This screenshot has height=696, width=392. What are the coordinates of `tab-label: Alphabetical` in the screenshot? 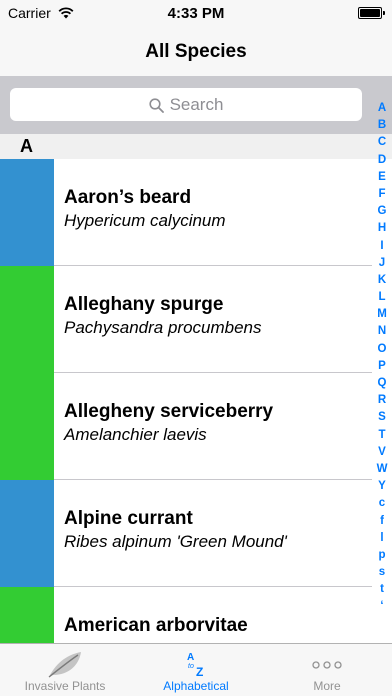 It's located at (196, 686).